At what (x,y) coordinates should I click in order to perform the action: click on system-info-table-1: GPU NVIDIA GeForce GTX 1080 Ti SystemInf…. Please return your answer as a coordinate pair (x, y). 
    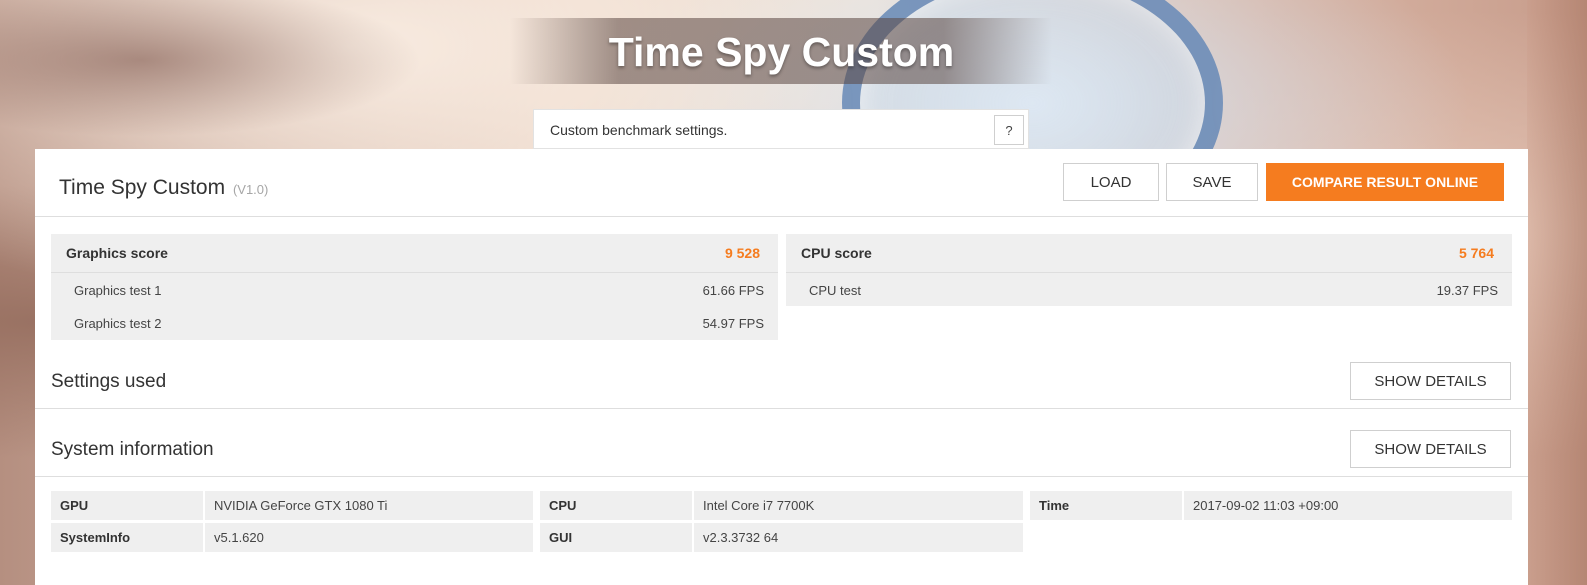
    Looking at the image, I should click on (292, 521).